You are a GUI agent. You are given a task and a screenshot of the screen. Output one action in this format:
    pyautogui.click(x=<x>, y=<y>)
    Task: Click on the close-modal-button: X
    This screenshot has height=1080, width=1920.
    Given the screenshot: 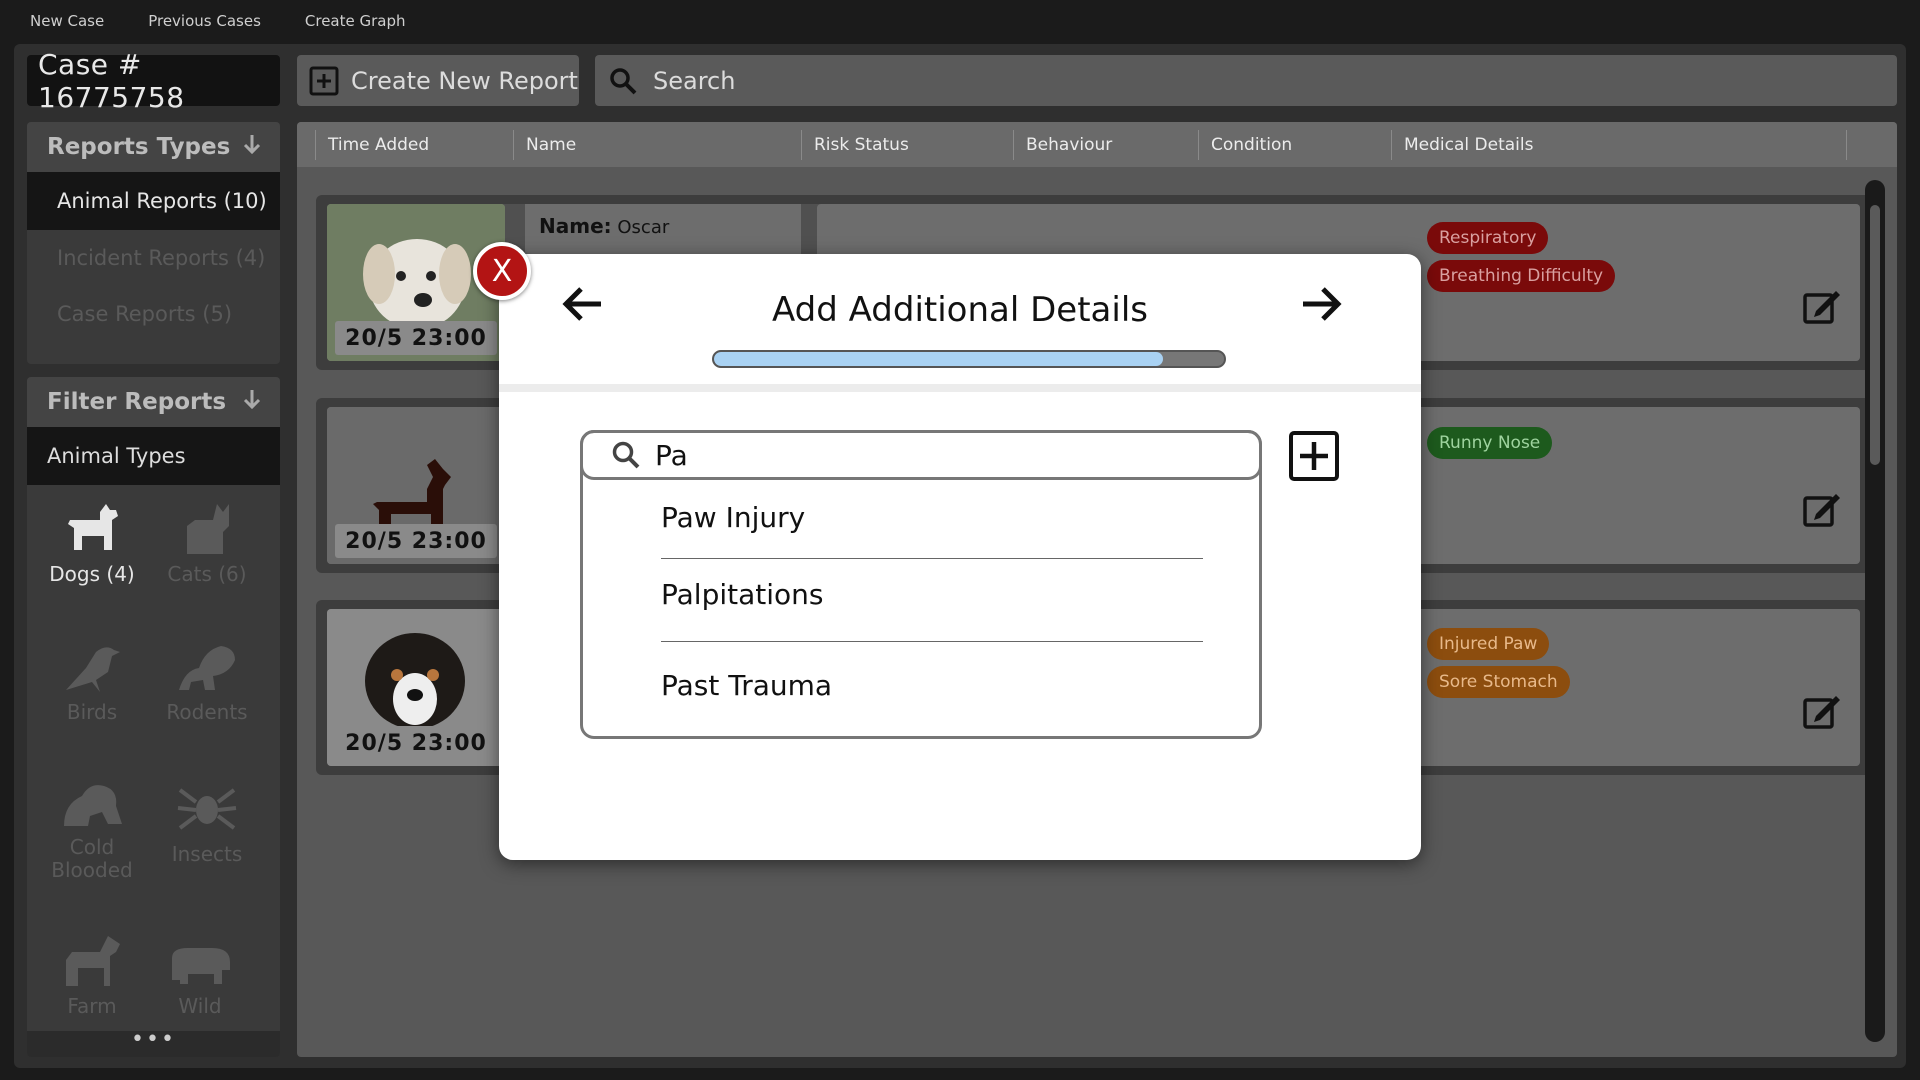 What is the action you would take?
    pyautogui.click(x=502, y=271)
    